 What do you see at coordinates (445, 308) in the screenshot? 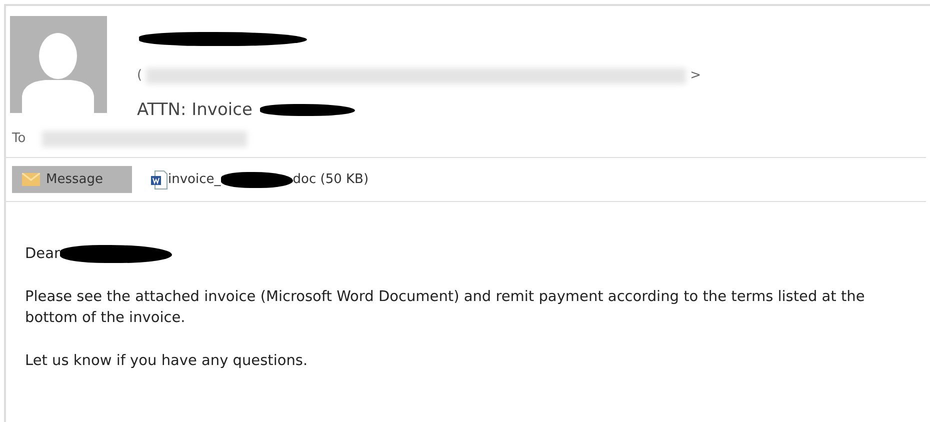
I see `body-paragraph: Please see the attached invoice (Microsoft Word Document) and remit payment according to the terms listed at the bottom of the invoice.` at bounding box center [445, 308].